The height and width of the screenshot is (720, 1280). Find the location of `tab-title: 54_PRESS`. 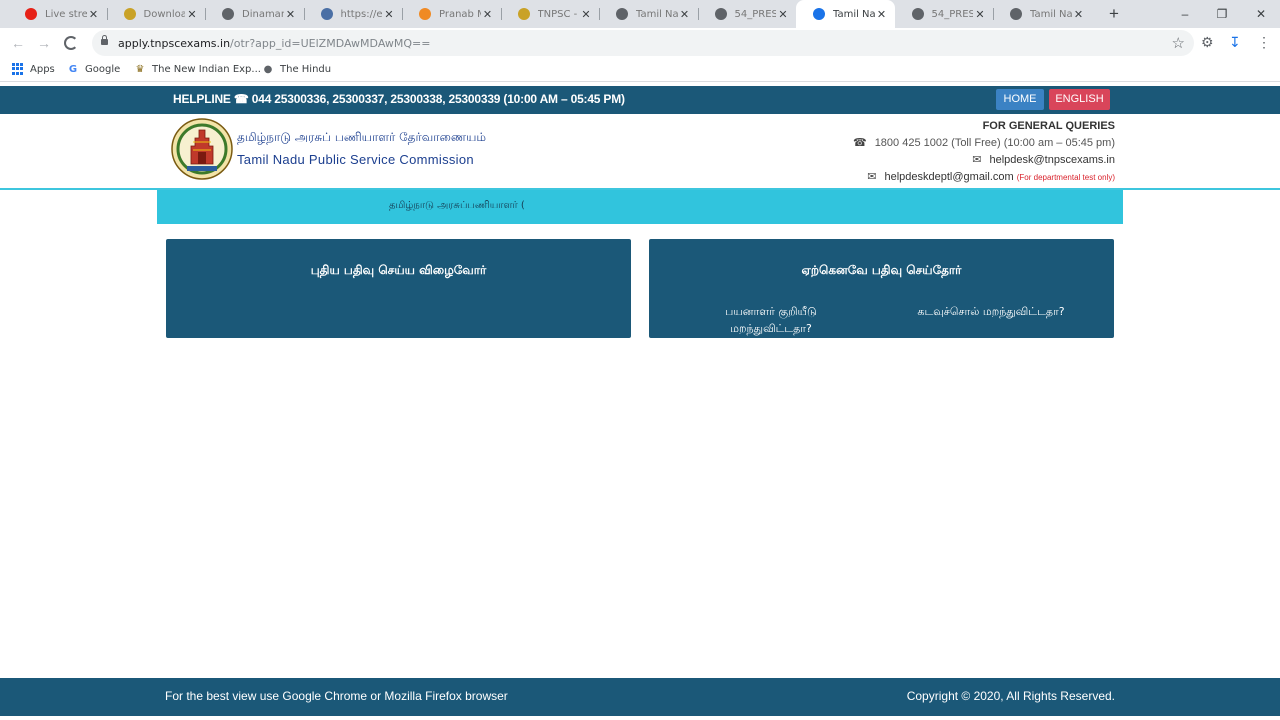

tab-title: 54_PRESS is located at coordinates (755, 14).